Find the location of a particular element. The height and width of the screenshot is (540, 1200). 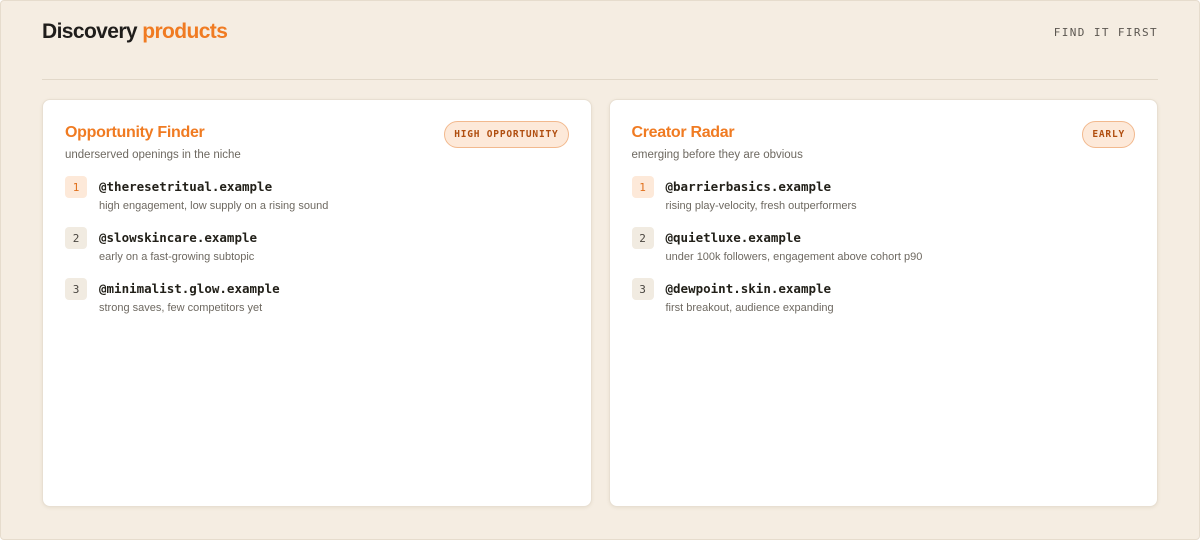

creator-handle: @quietluxe.example is located at coordinates (794, 238).